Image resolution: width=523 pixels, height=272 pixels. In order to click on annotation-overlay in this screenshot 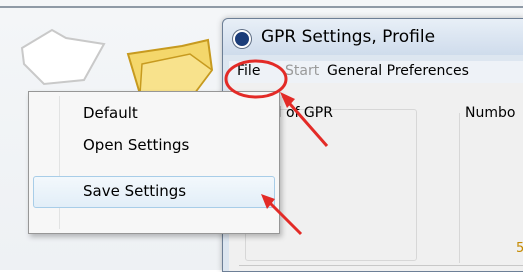, I will do `click(276, 147)`.